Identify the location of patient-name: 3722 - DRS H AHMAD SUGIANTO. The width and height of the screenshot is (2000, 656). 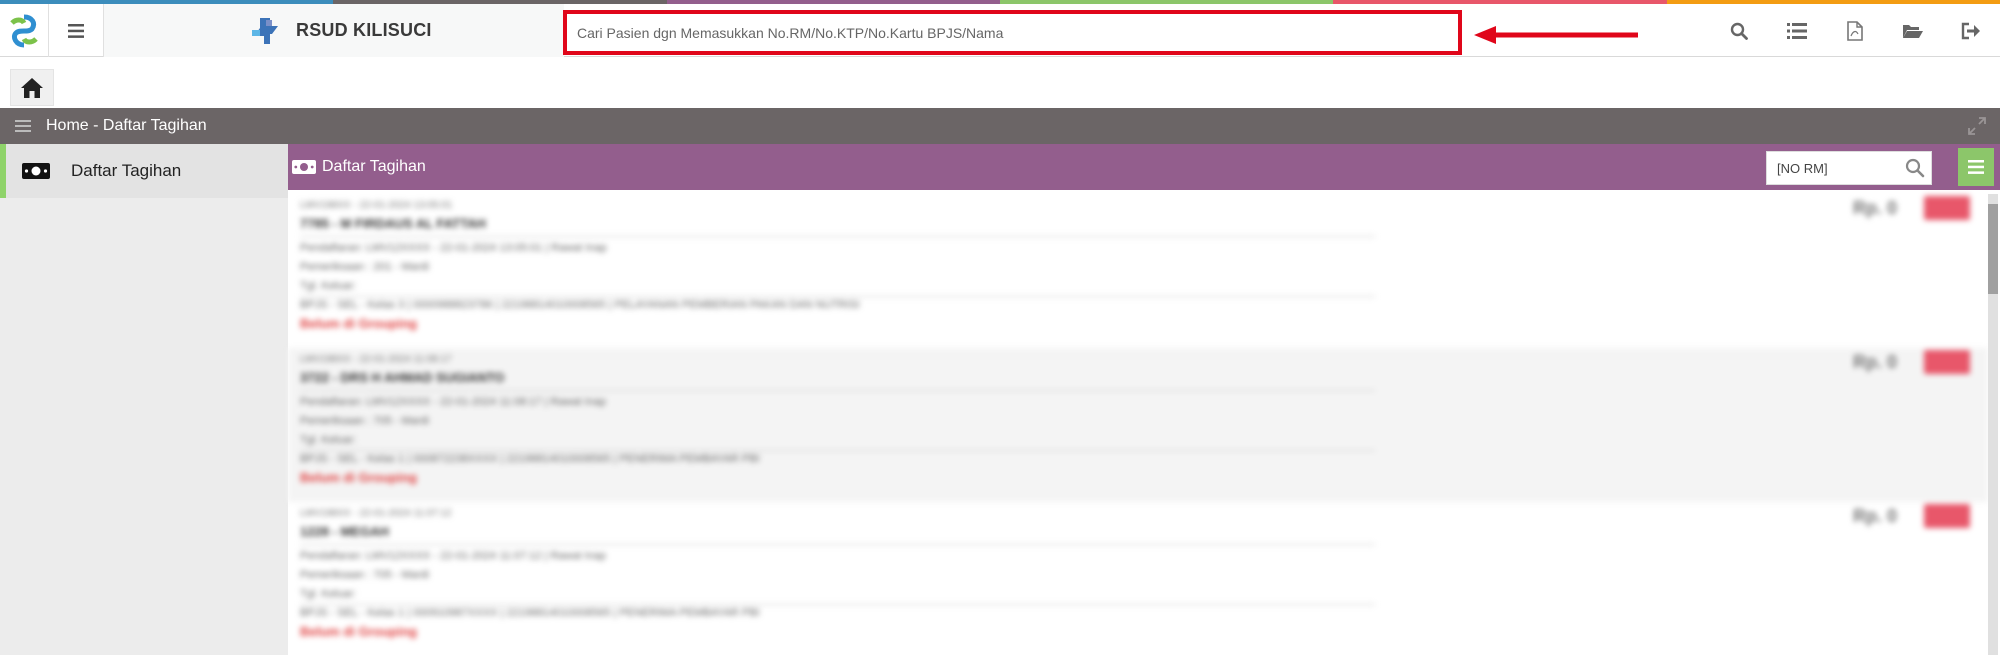
(402, 377).